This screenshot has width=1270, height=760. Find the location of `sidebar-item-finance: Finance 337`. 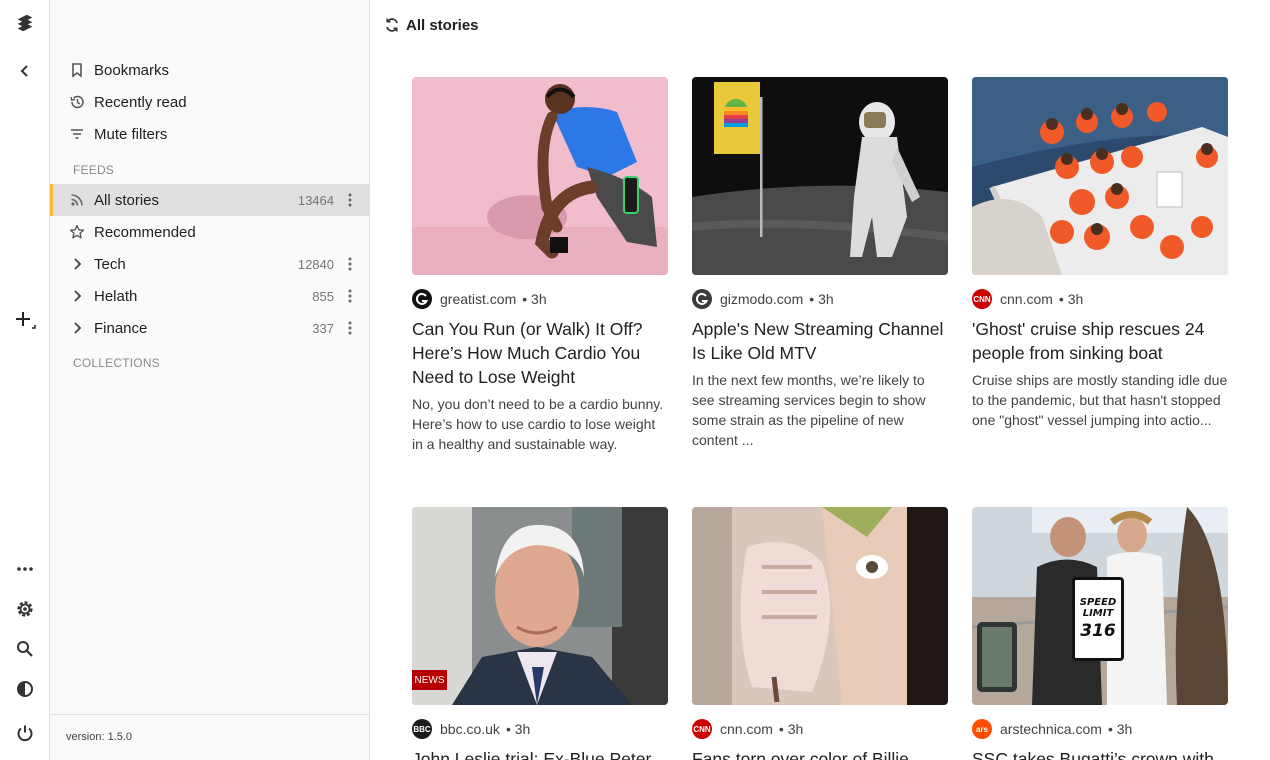

sidebar-item-finance: Finance 337 is located at coordinates (209, 328).